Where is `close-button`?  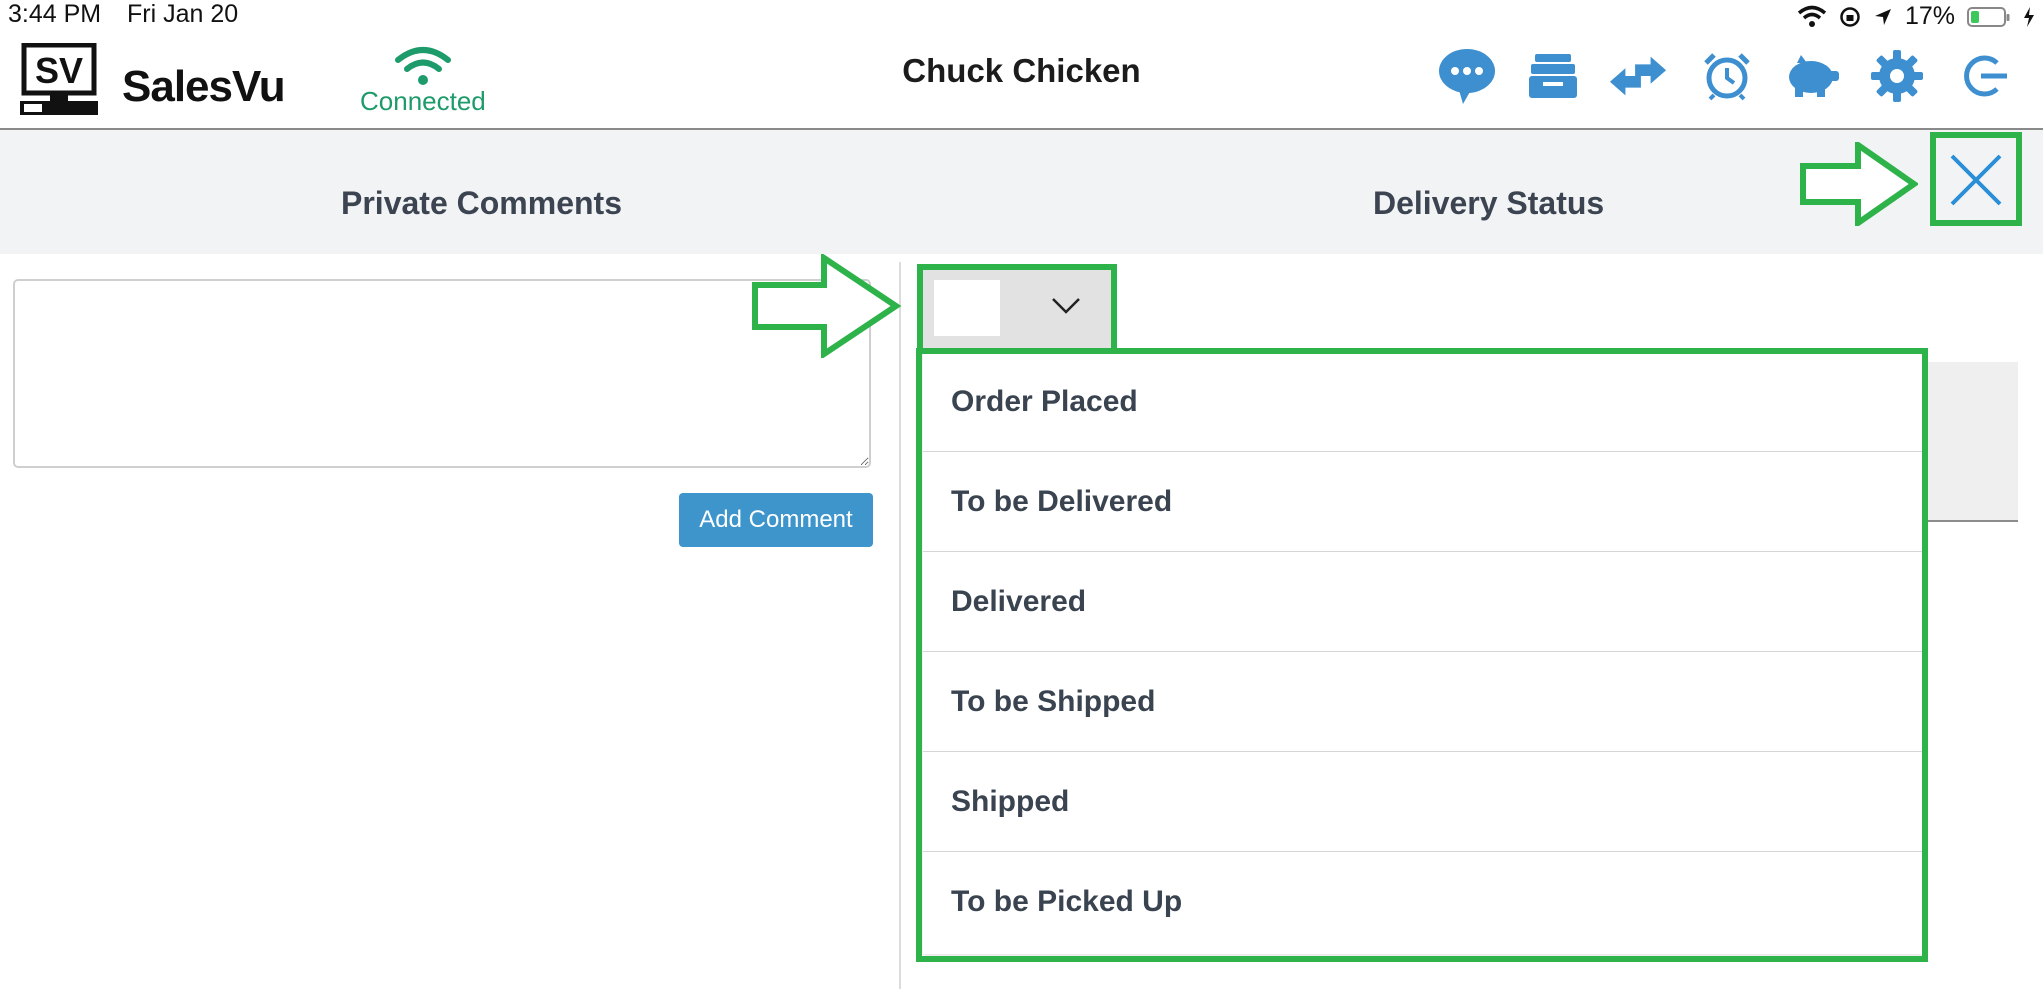
close-button is located at coordinates (1976, 180).